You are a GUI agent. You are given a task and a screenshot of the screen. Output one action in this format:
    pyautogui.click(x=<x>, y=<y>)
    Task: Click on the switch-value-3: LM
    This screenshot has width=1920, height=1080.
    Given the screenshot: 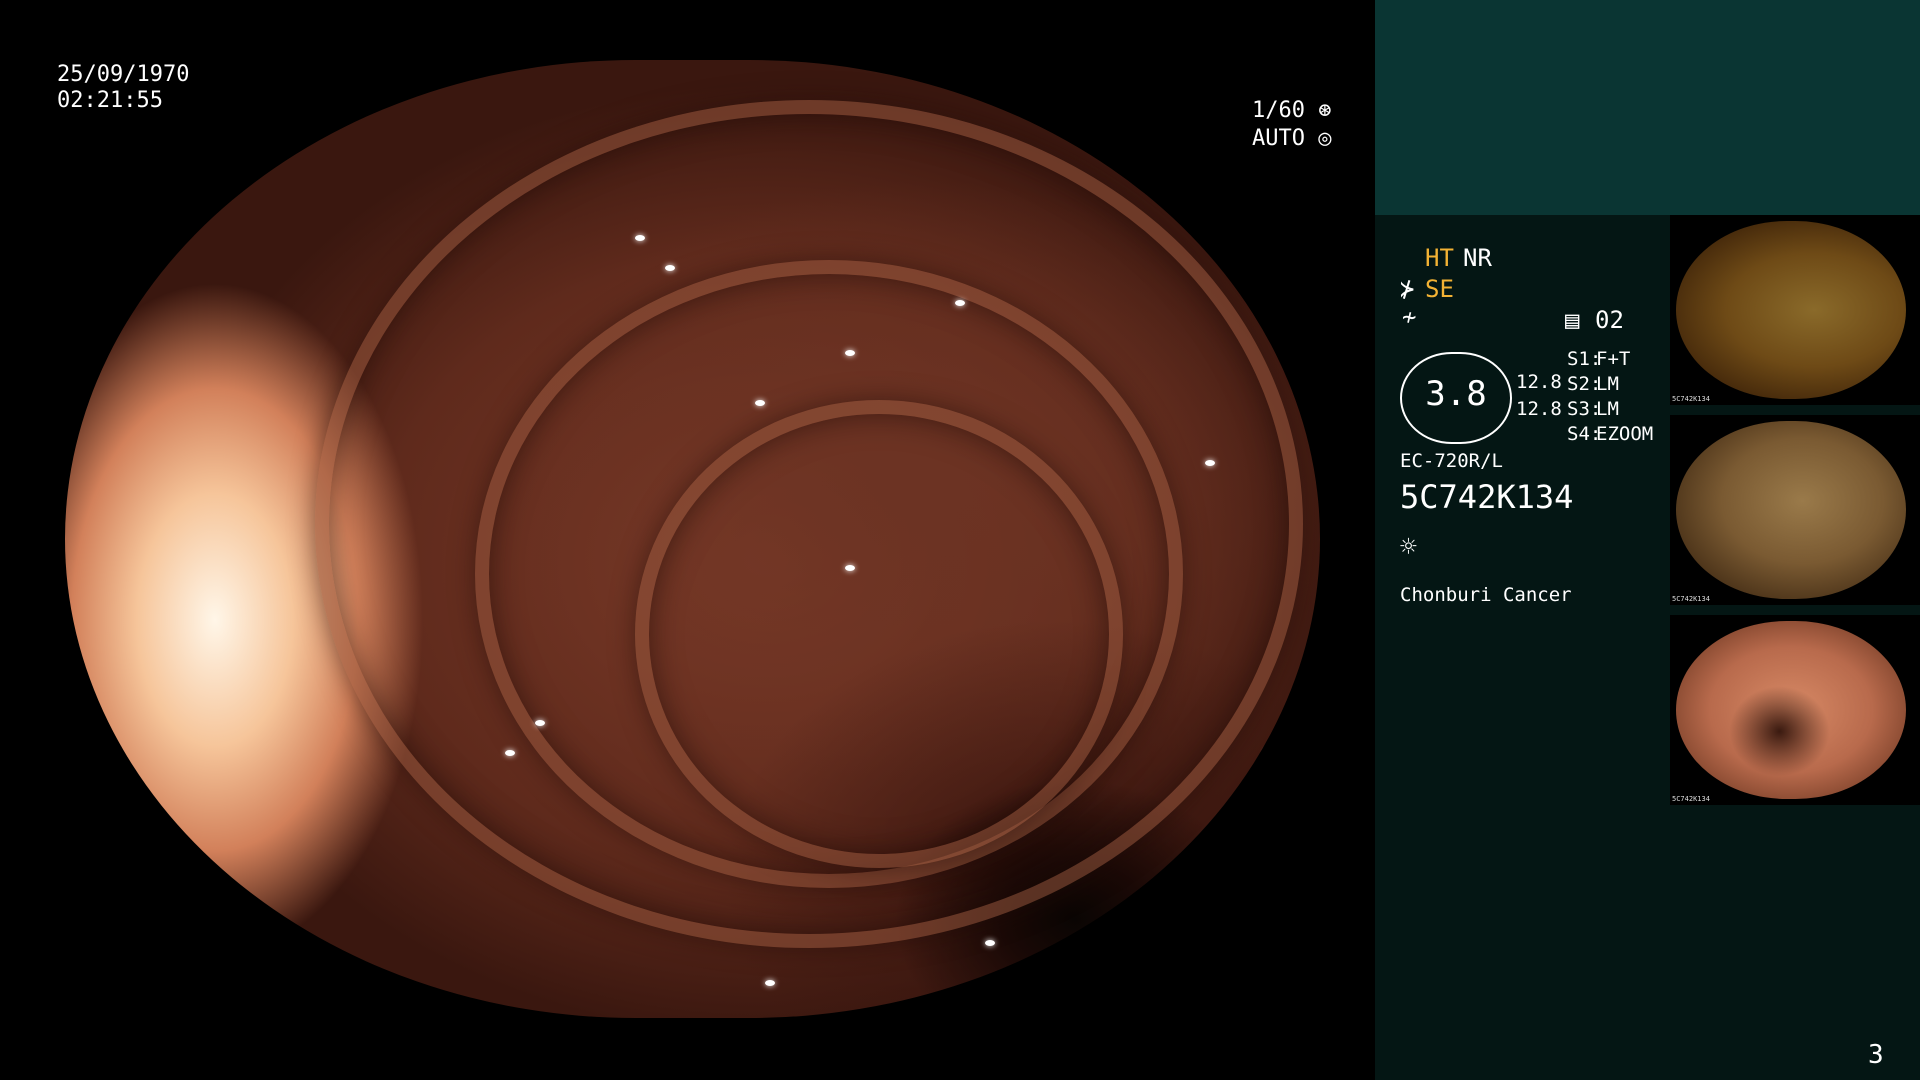 What is the action you would take?
    pyautogui.click(x=1607, y=409)
    